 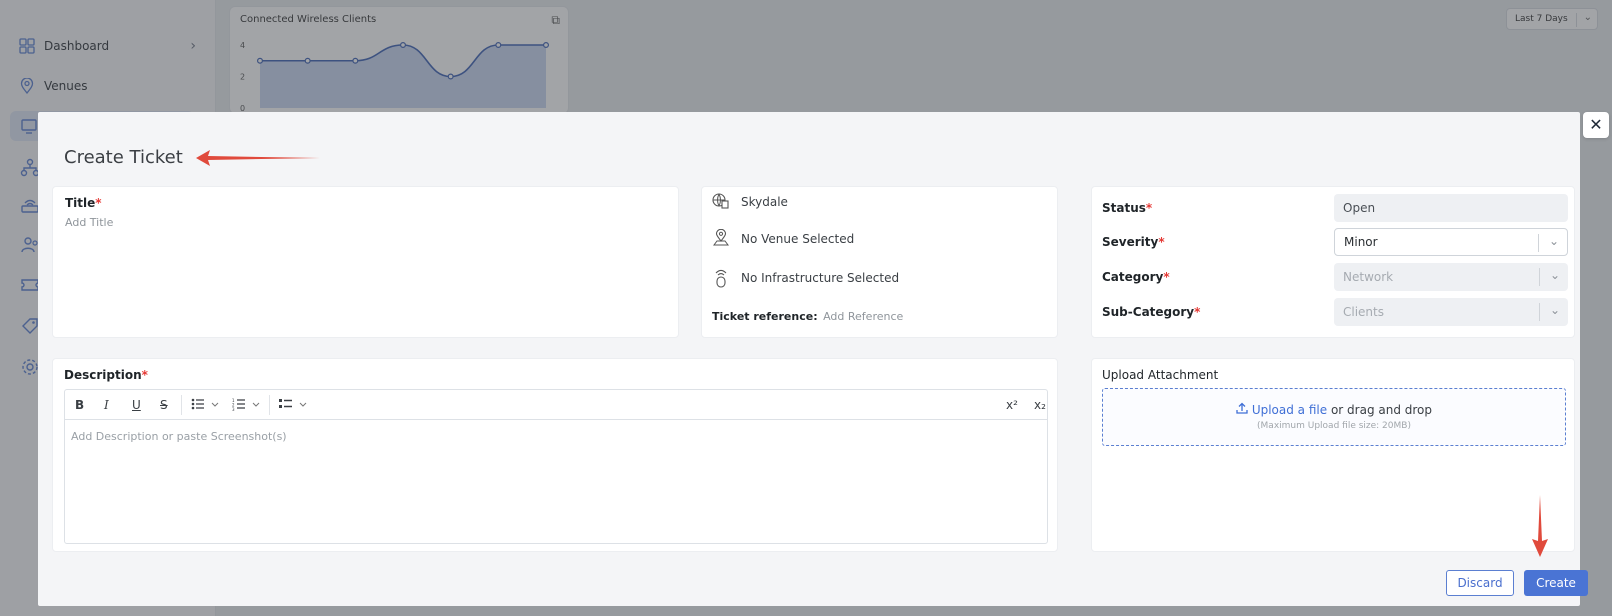 I want to click on block-style-button, so click(x=294, y=405).